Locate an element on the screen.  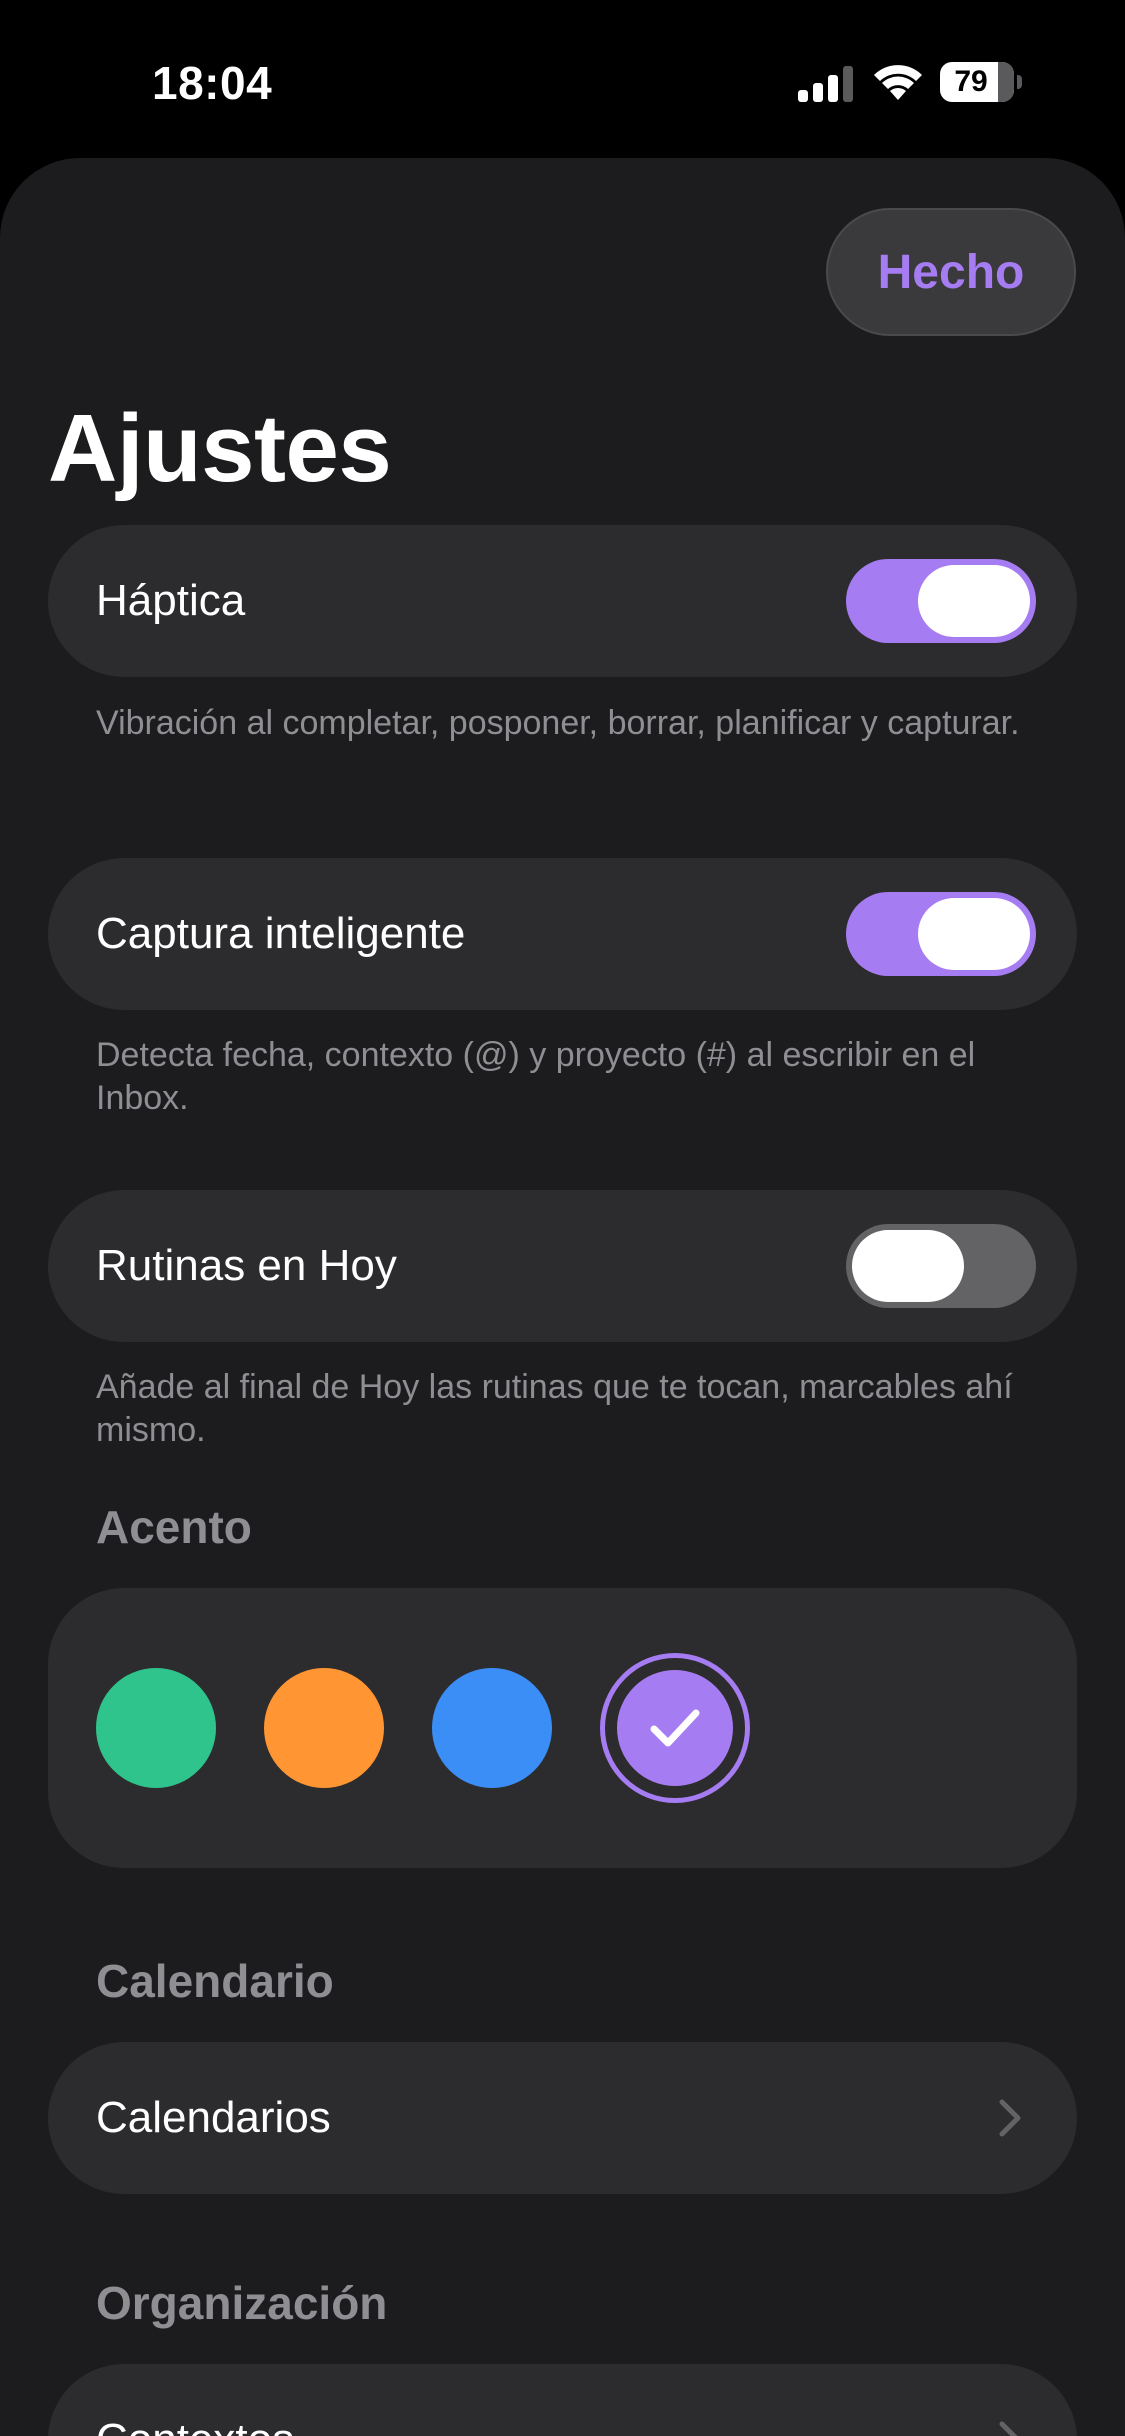
accent-swatch-orange is located at coordinates (324, 1728).